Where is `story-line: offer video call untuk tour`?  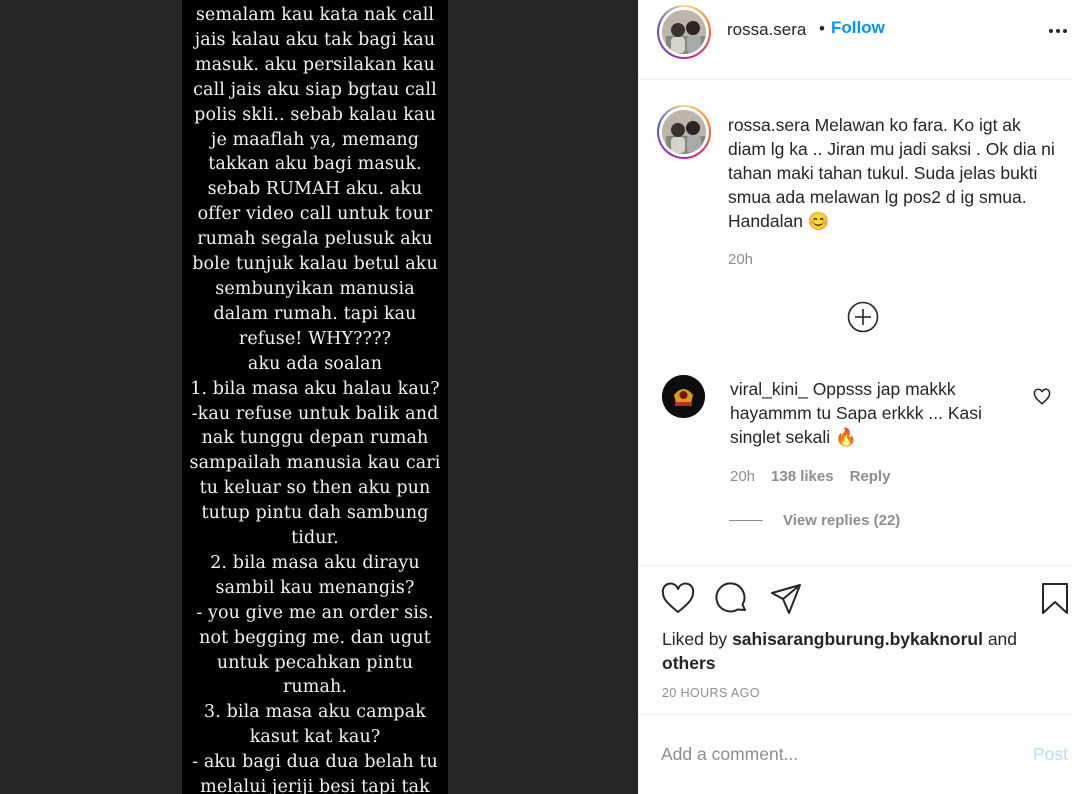 story-line: offer video call untuk tour is located at coordinates (315, 214).